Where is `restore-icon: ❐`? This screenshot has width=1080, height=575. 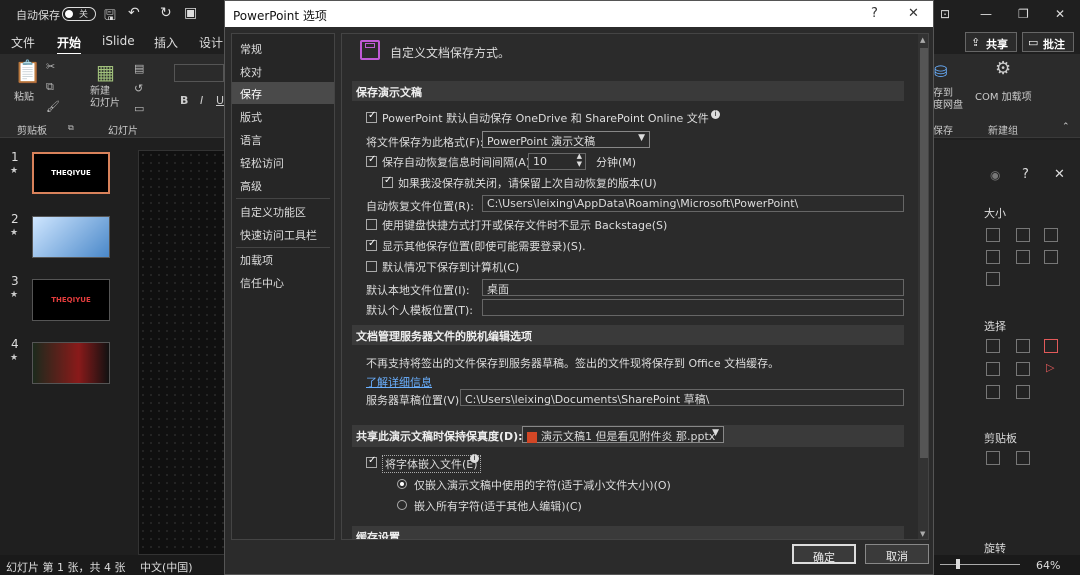 restore-icon: ❐ is located at coordinates (1023, 14).